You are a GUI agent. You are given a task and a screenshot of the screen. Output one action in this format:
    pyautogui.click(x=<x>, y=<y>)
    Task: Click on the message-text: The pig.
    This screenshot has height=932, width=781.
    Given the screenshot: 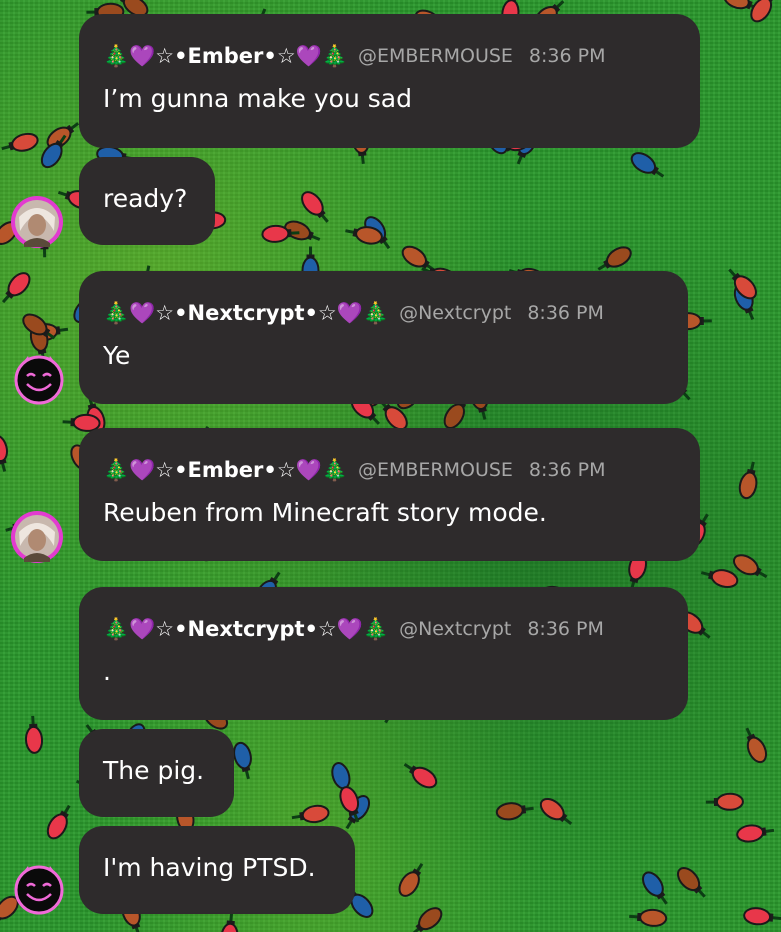 What is the action you would take?
    pyautogui.click(x=154, y=770)
    